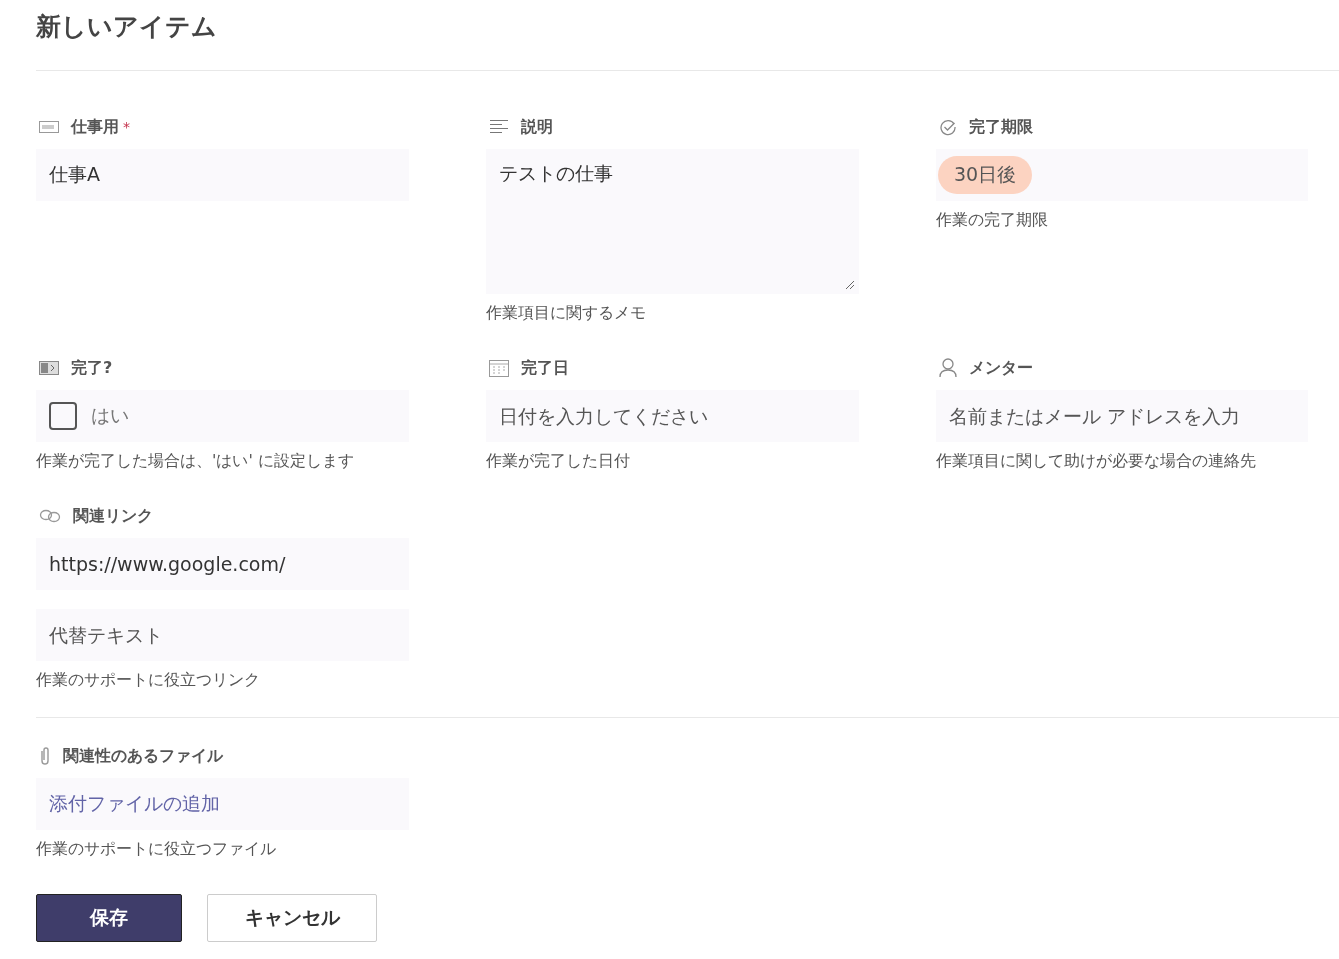 The image size is (1339, 959). Describe the element at coordinates (499, 368) in the screenshot. I see `calendar-icon` at that location.